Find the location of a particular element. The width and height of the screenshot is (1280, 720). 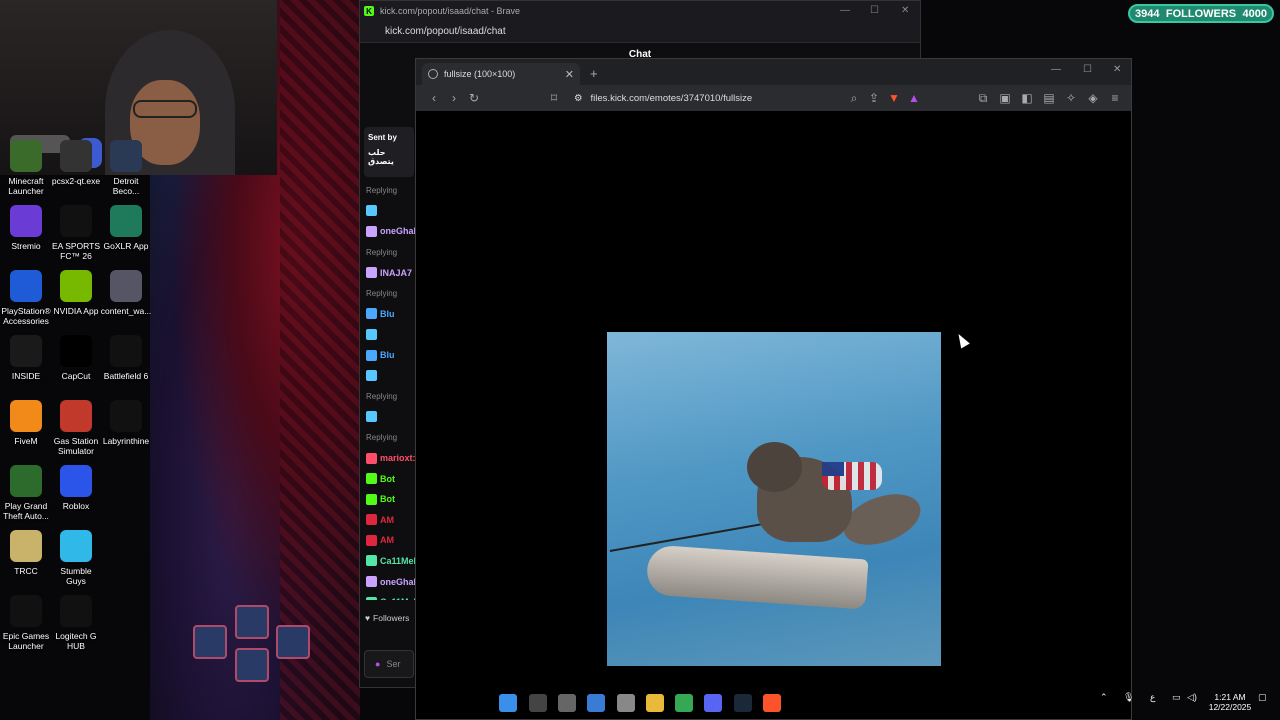

desktop-icon: INSIDE is located at coordinates (26, 358).